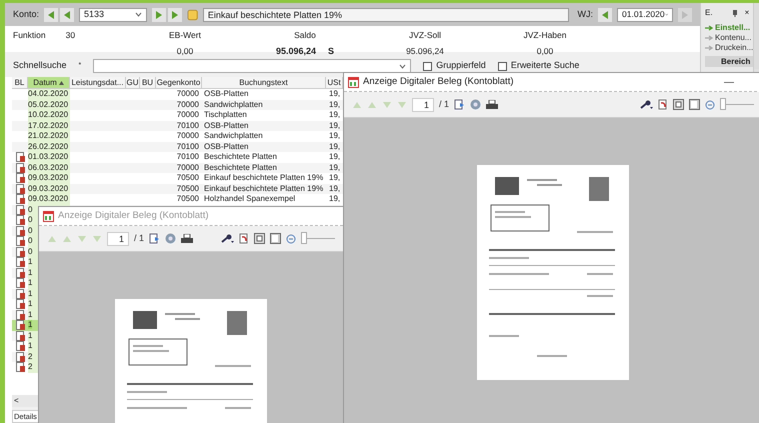 Image resolution: width=759 pixels, height=423 pixels. I want to click on date-cell: 06.03.2020, so click(48, 167).